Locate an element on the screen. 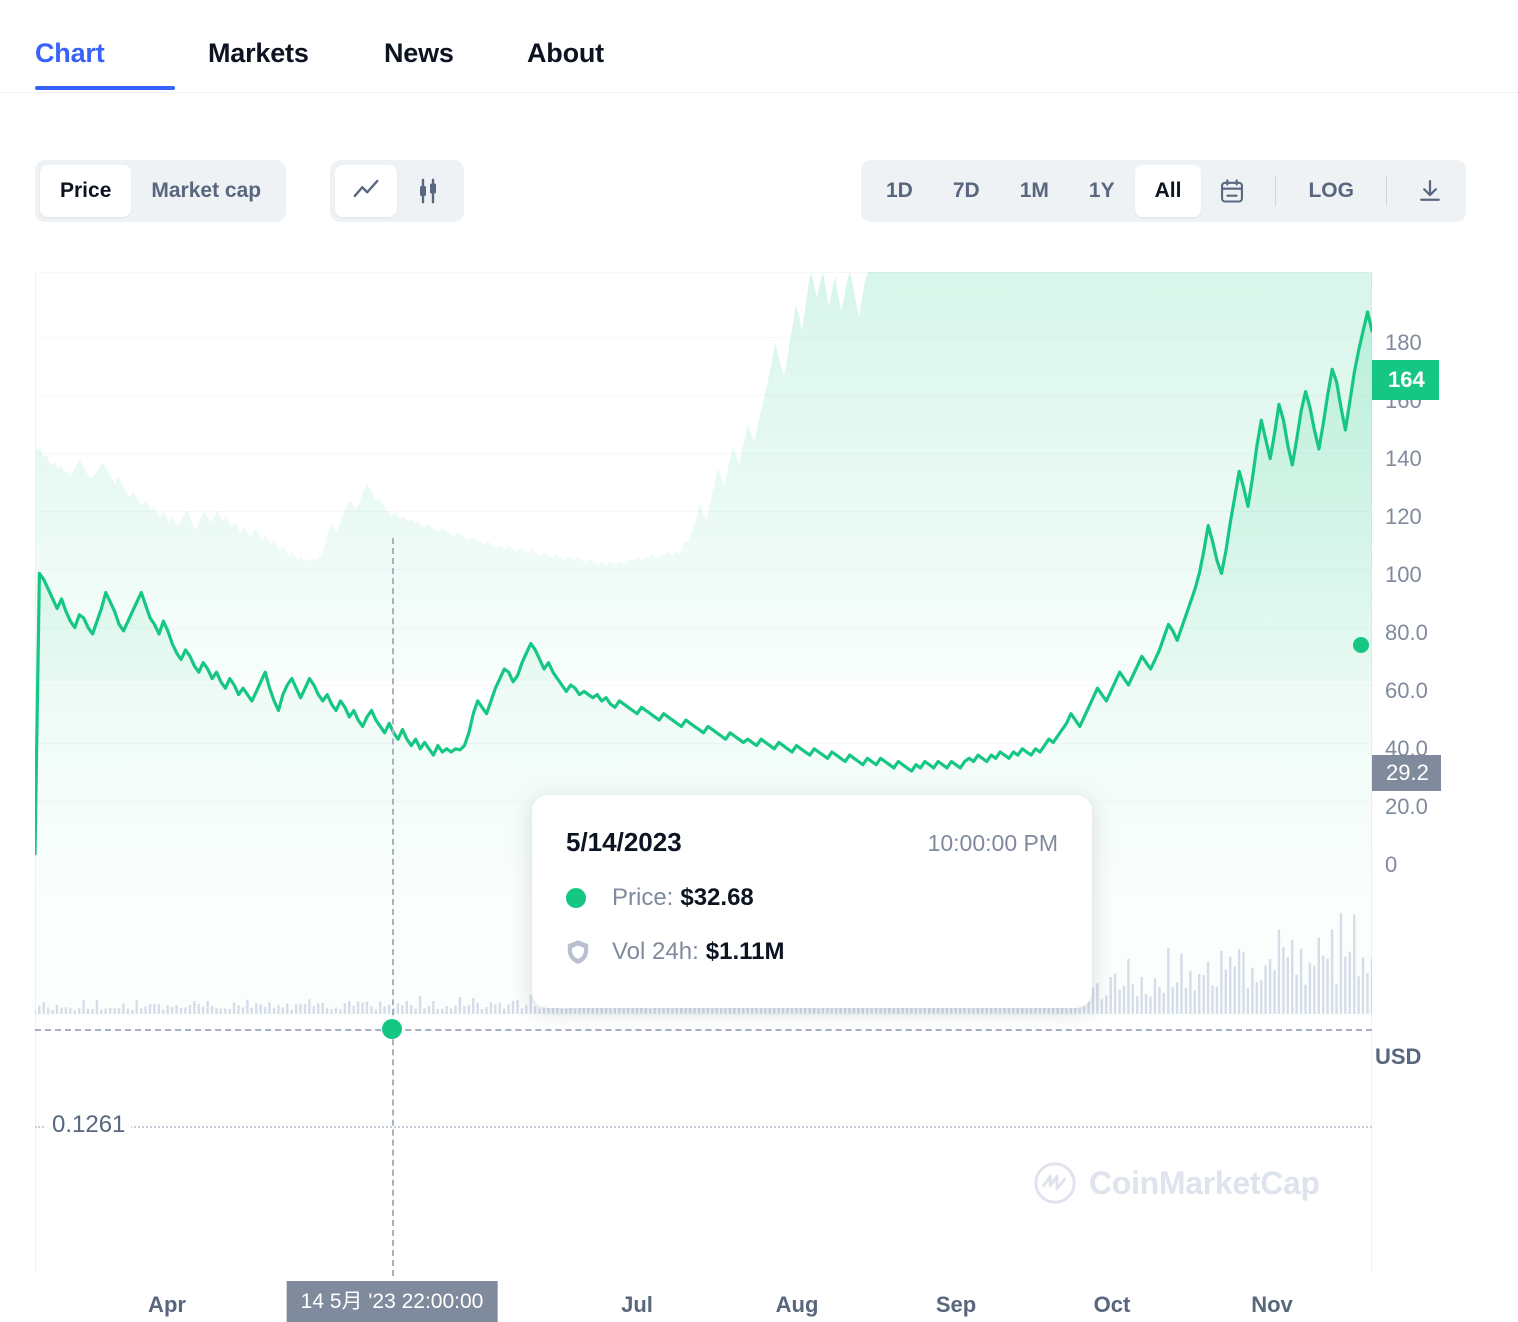  tab-bar: Chart Markets News About is located at coordinates (759, 46).